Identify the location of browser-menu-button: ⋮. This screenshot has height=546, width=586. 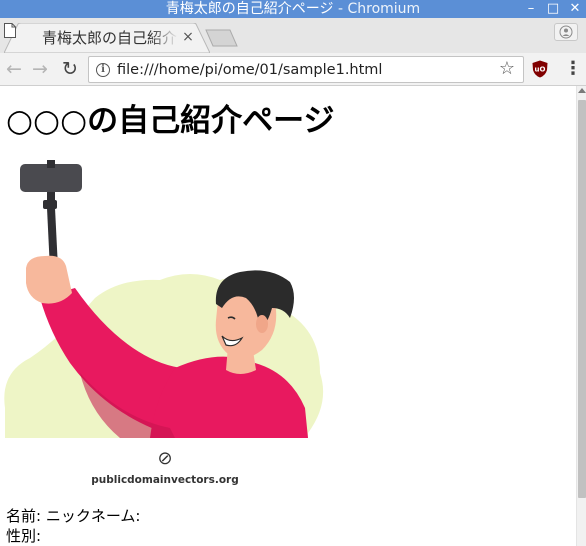
(573, 69).